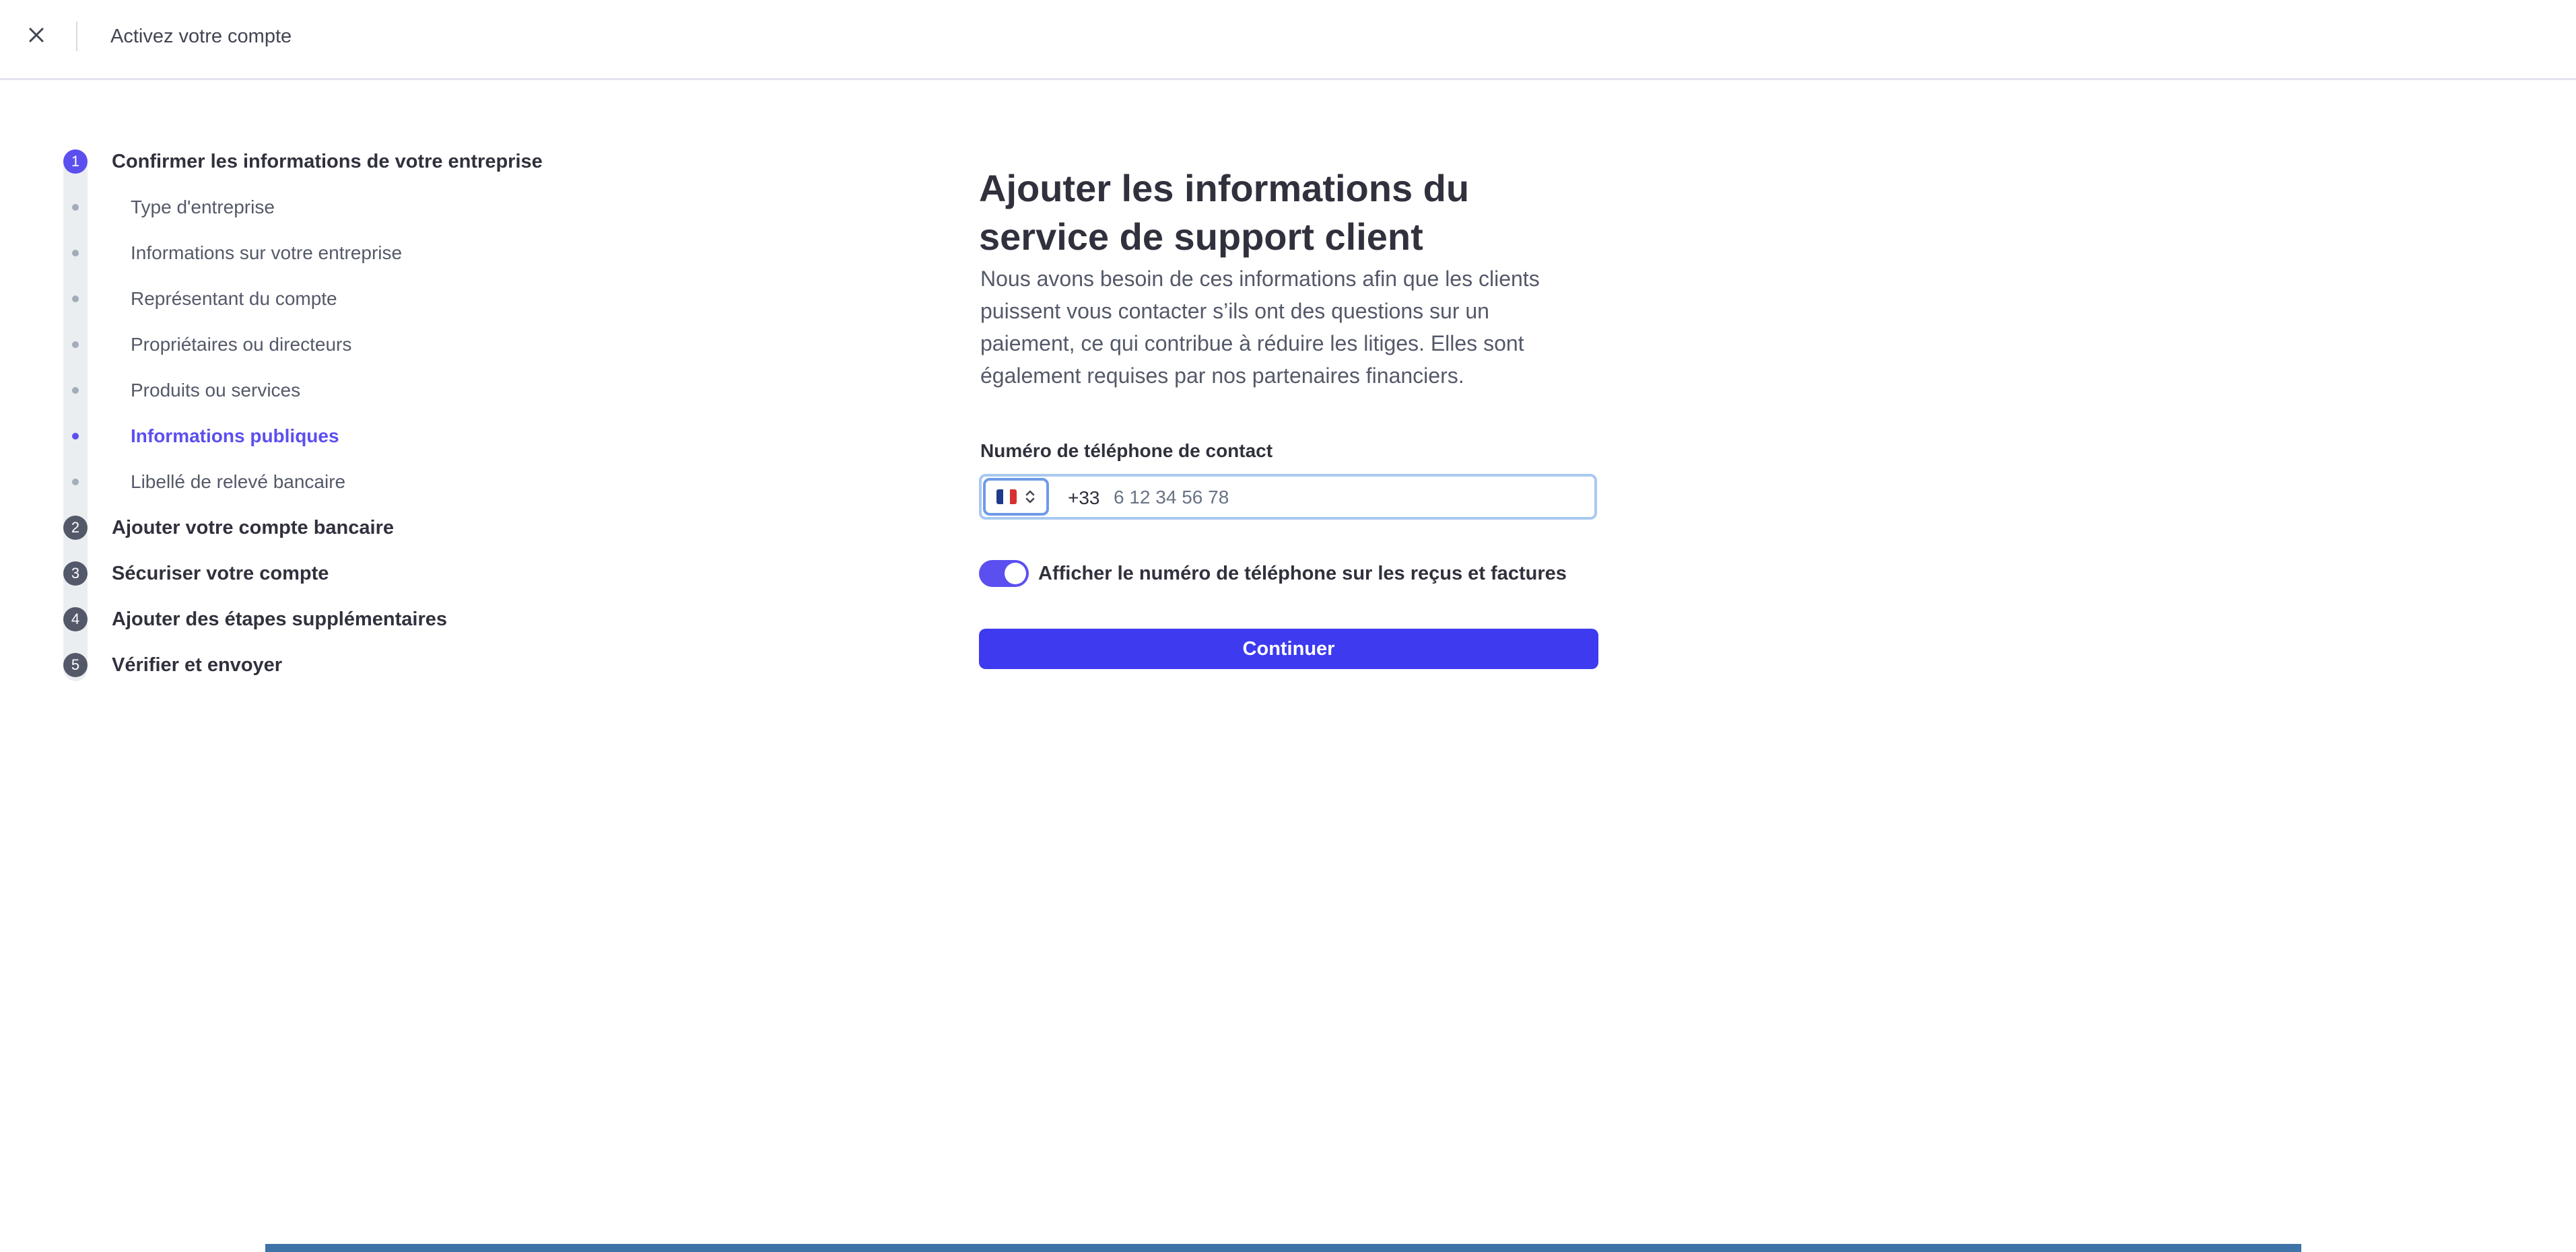 The height and width of the screenshot is (1252, 2576). Describe the element at coordinates (235, 435) in the screenshot. I see `substep-label-current: Informations publiques` at that location.